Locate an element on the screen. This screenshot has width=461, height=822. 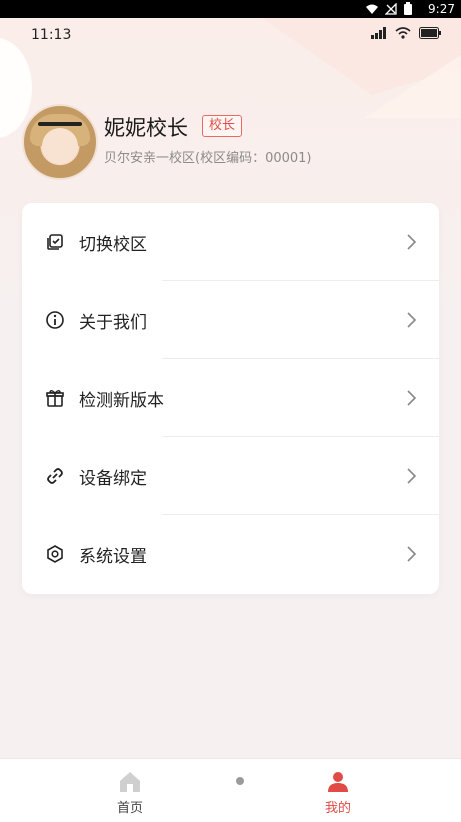
menu-item-about-us: 关于我们 is located at coordinates (230, 320).